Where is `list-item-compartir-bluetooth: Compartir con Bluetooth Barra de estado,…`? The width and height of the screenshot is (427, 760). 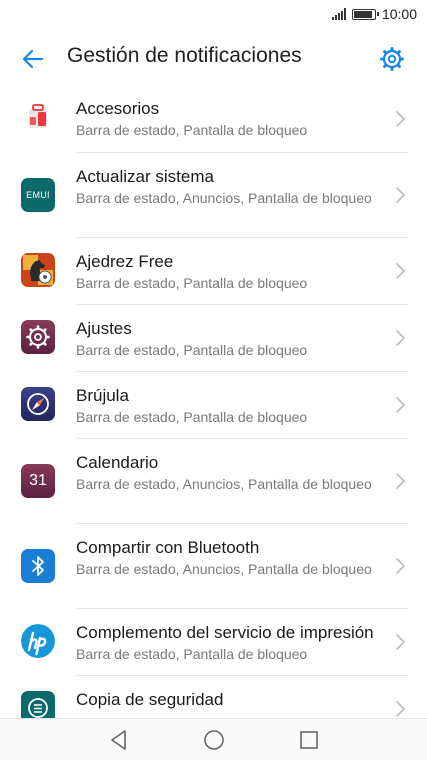
list-item-compartir-bluetooth: Compartir con Bluetooth Barra de estado,… is located at coordinates (213, 566).